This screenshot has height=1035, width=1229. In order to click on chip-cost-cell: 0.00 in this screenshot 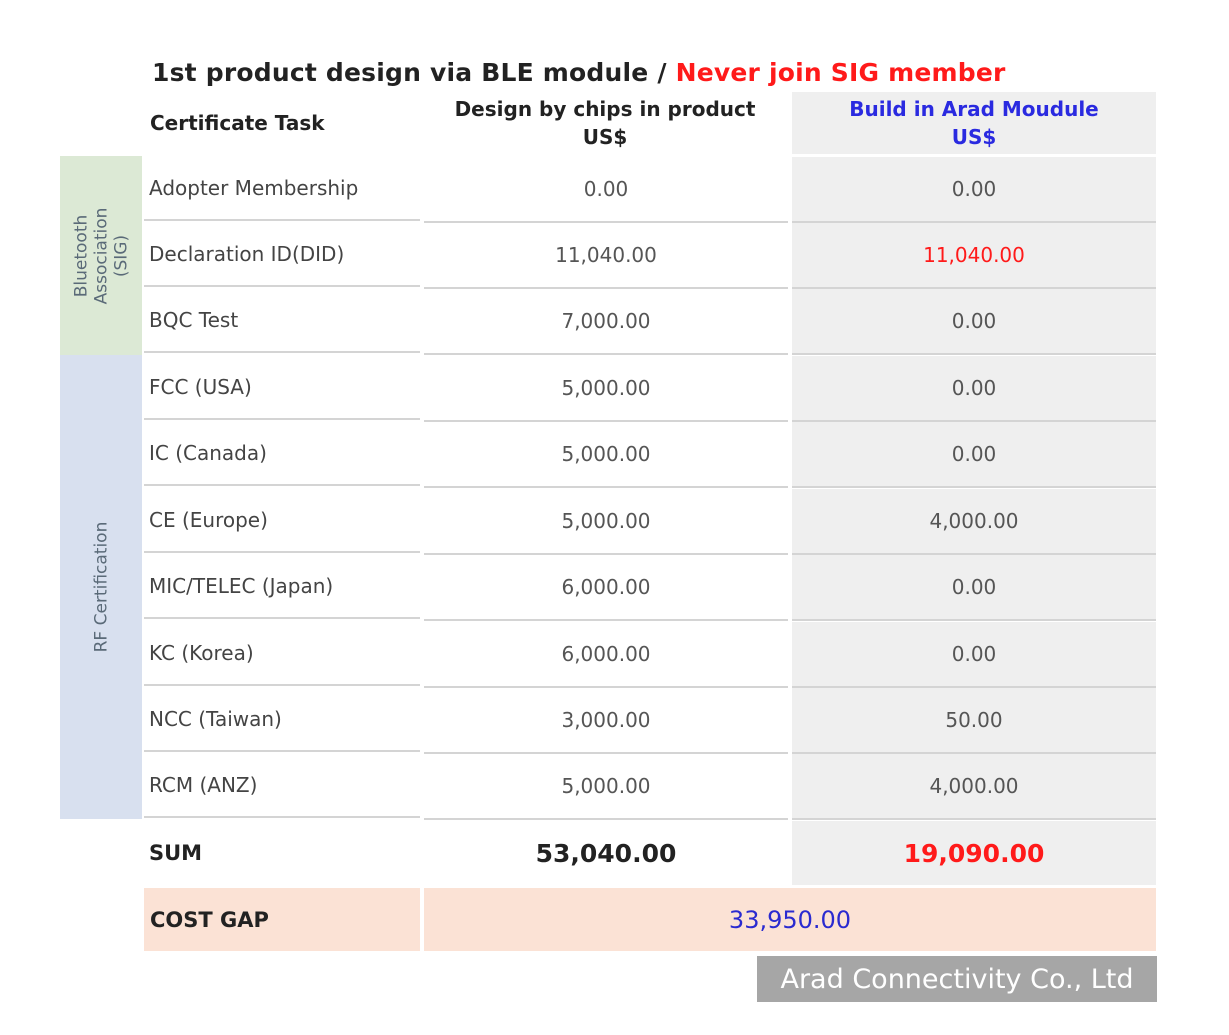, I will do `click(606, 190)`.